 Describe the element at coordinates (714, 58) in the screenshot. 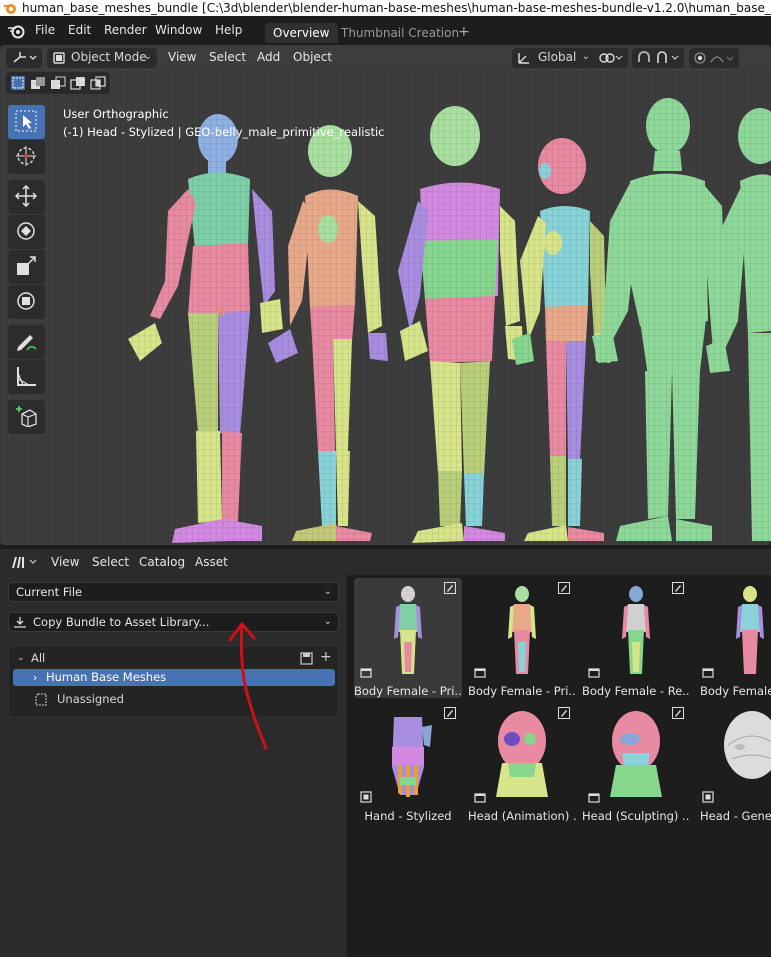

I see `proportional-edit-toggle` at that location.